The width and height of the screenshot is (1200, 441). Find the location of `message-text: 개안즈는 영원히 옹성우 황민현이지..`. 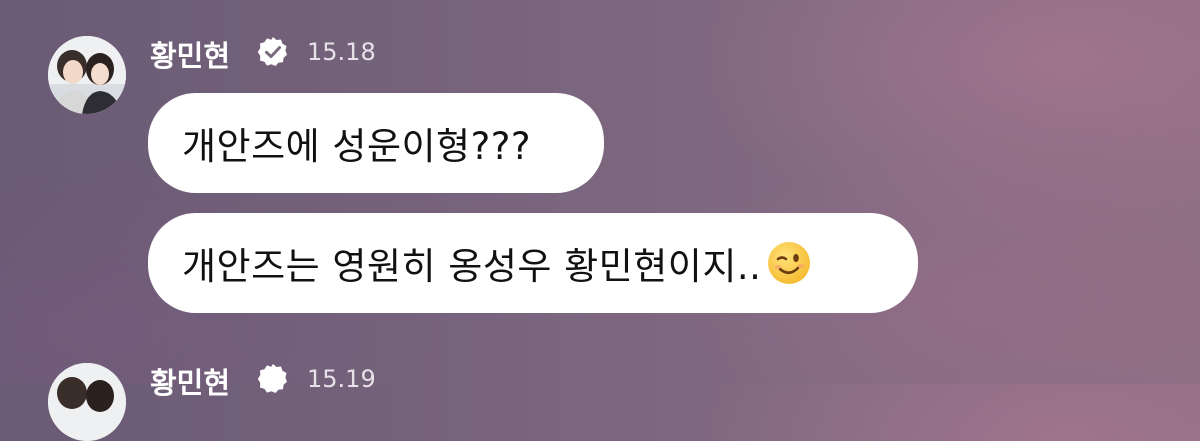

message-text: 개안즈는 영원히 옹성우 황민현이지.. is located at coordinates (472, 266).